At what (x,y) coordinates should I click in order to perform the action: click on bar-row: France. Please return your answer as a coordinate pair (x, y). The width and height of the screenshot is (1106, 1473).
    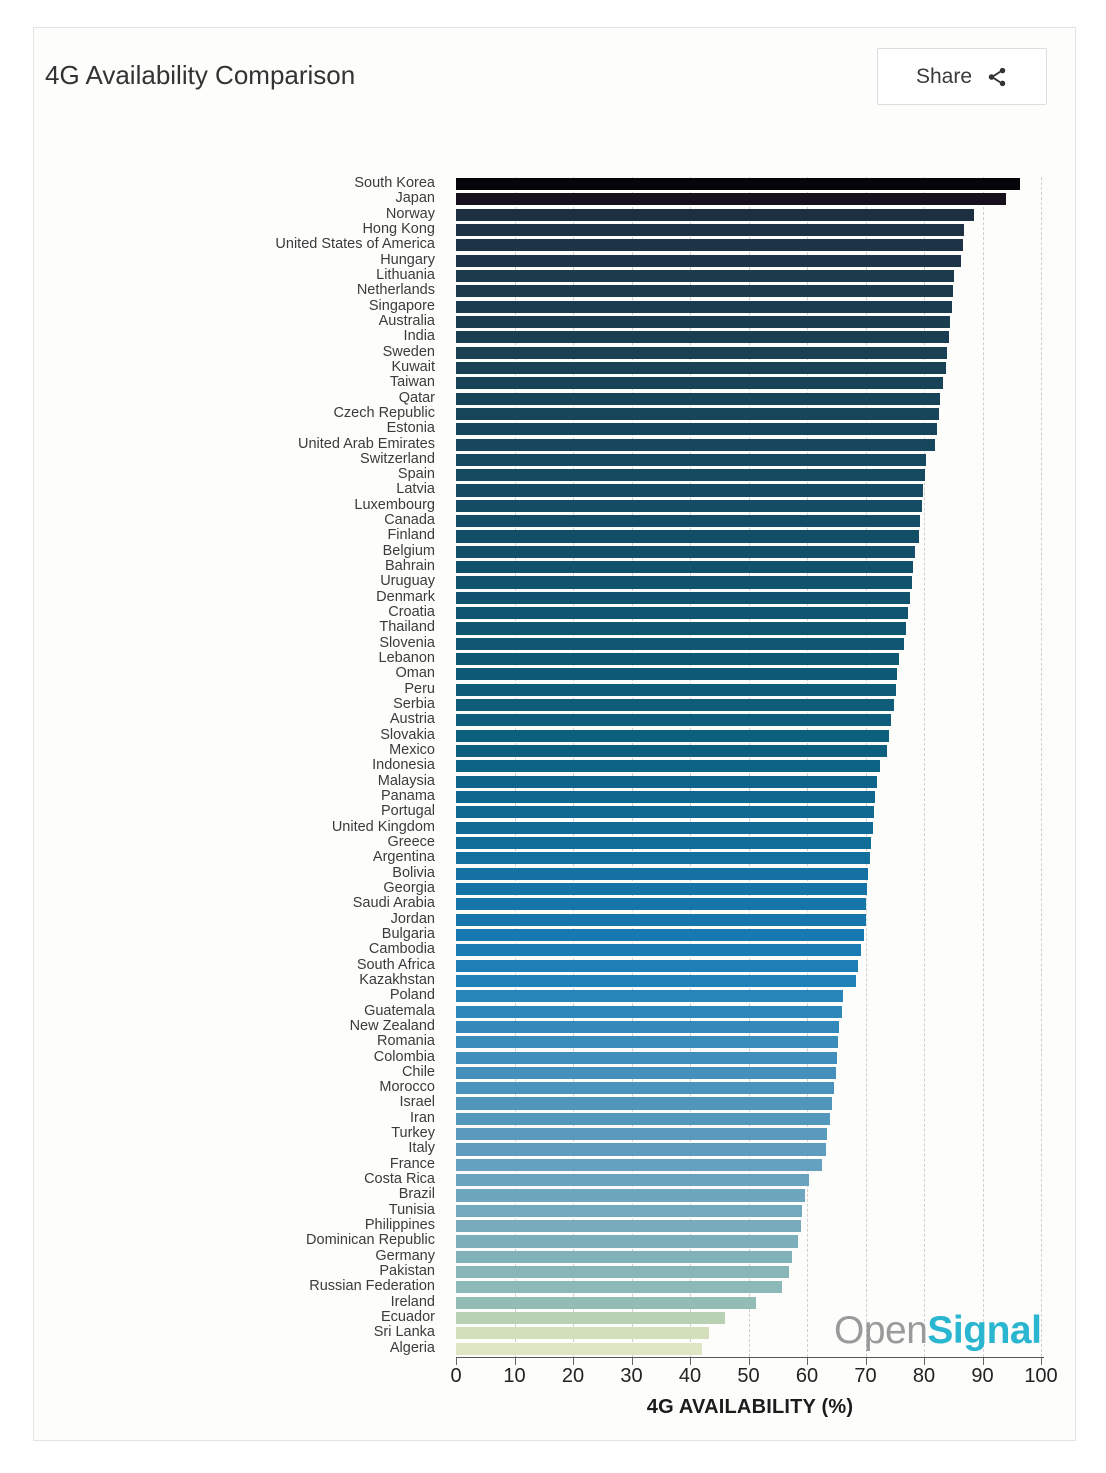
    Looking at the image, I should click on (715, 1164).